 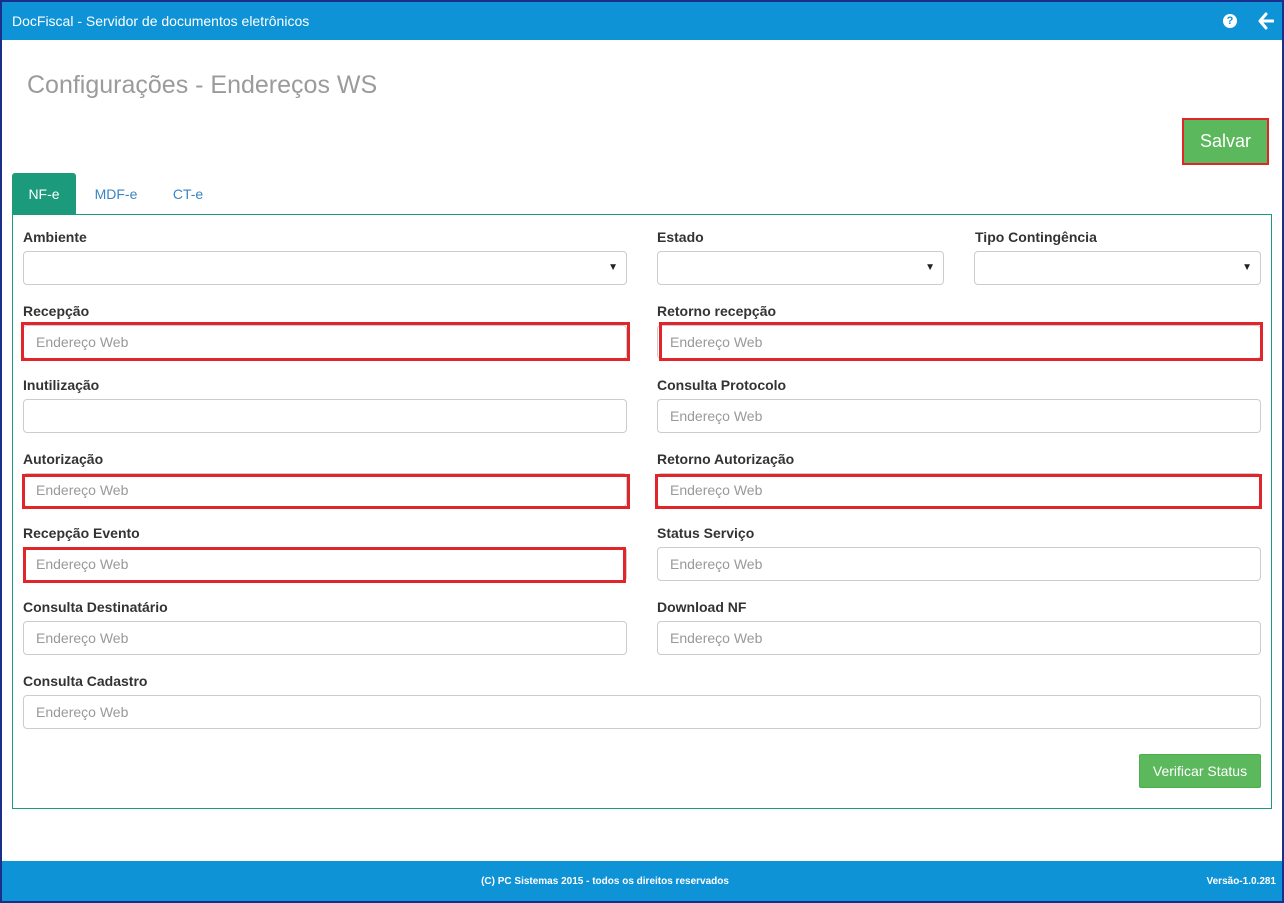 I want to click on consulta-protocolo-input, so click(x=959, y=416).